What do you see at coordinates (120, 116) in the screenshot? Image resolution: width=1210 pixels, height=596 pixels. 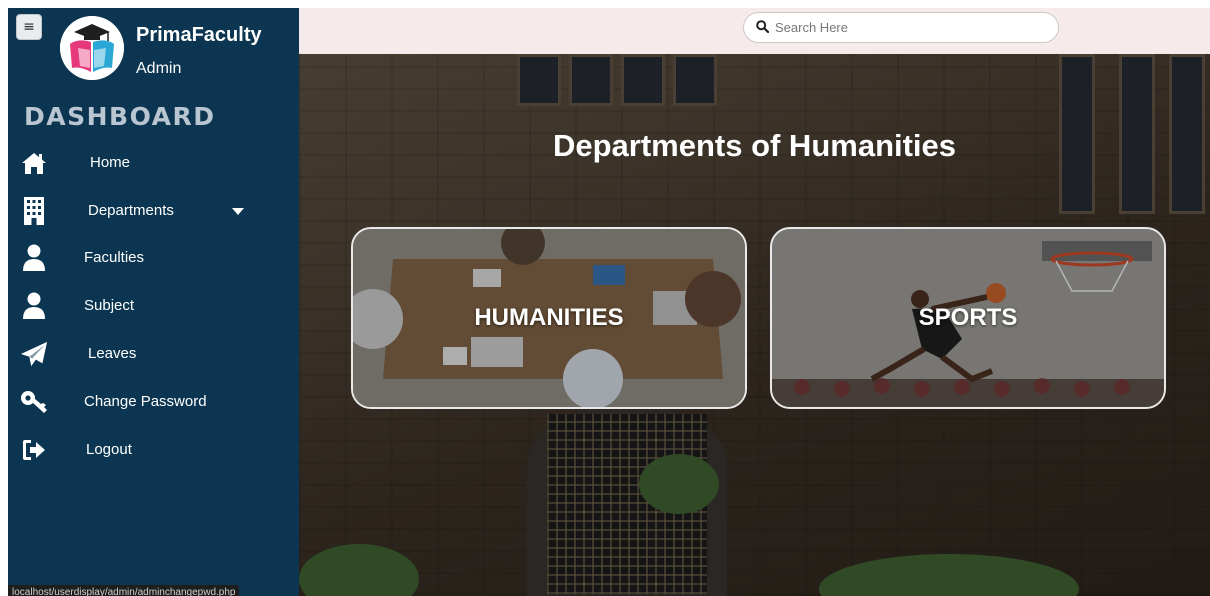 I see `dashboard-title: DASHBOARD` at bounding box center [120, 116].